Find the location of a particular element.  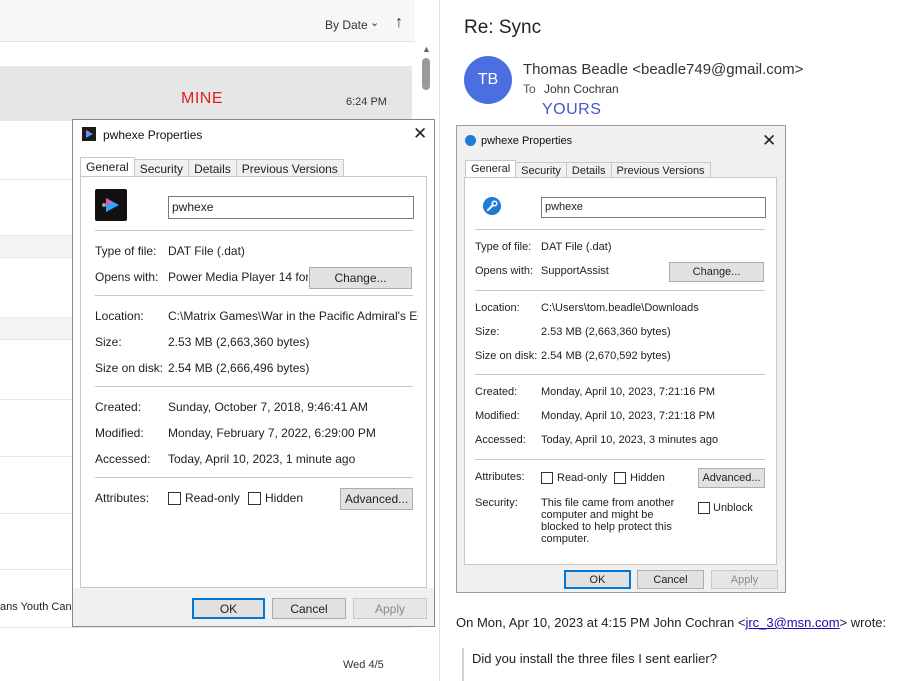

file-icon is located at coordinates (111, 205).